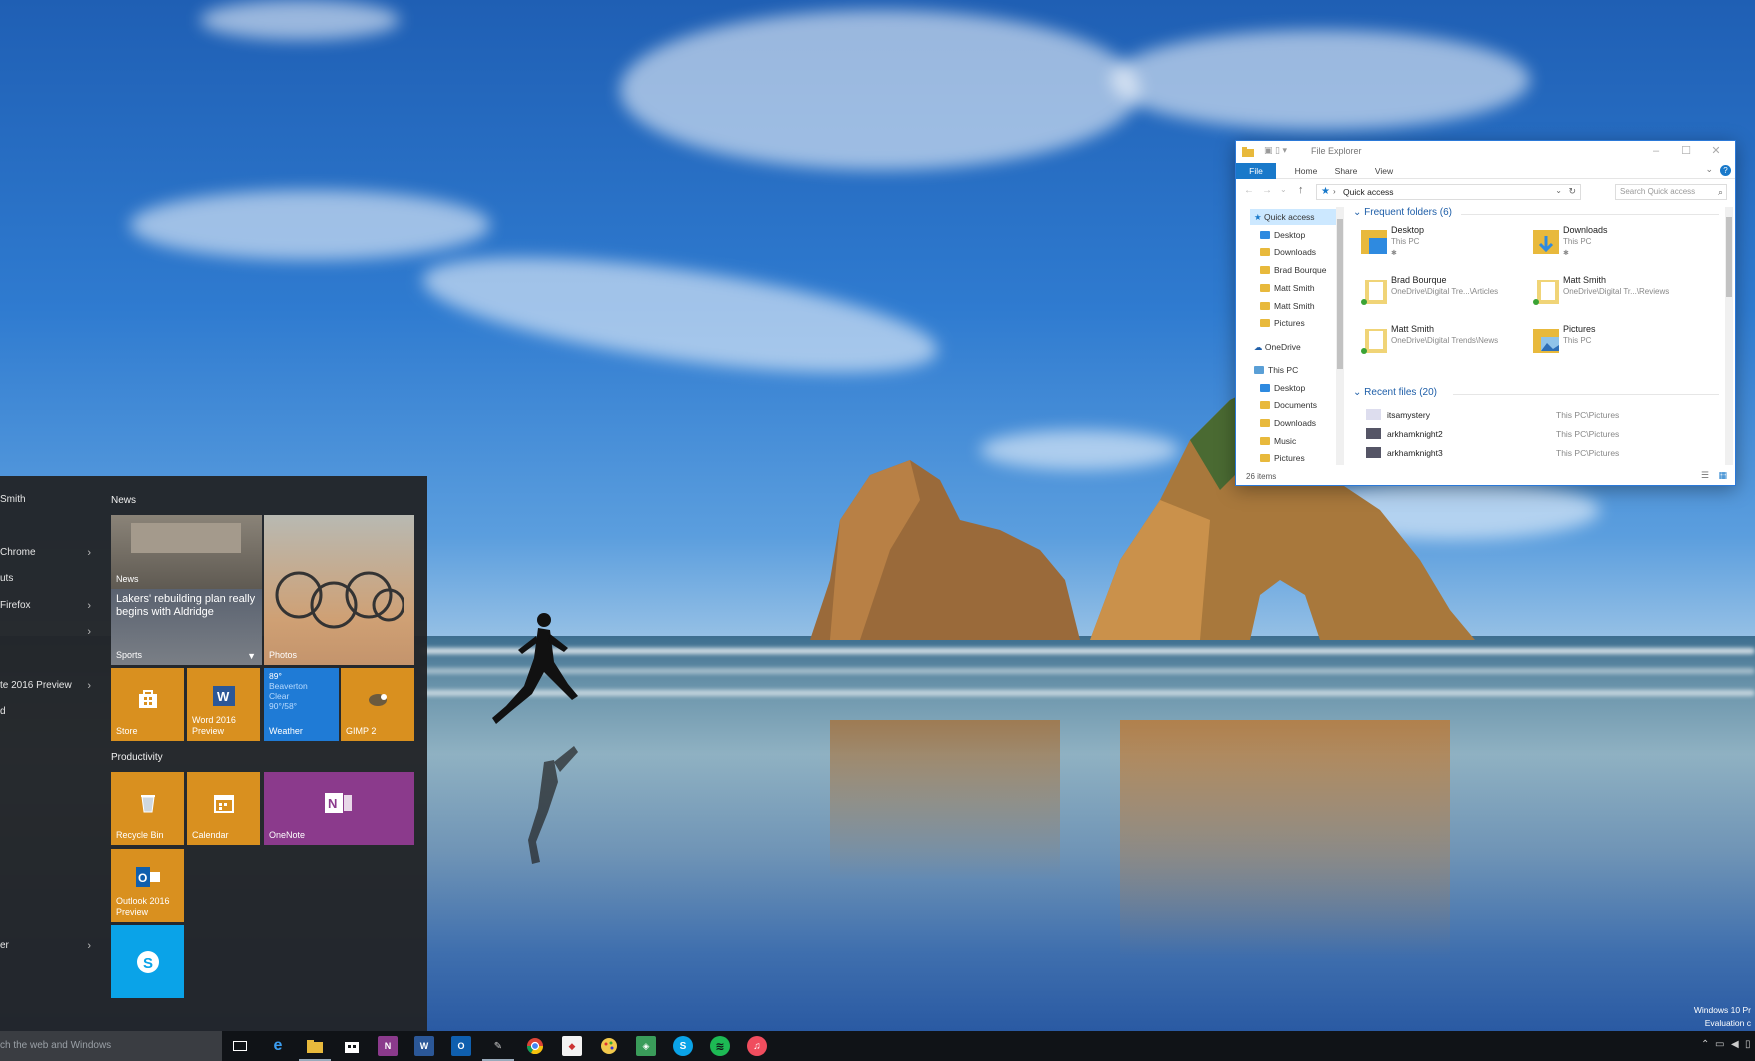 This screenshot has height=1061, width=1755. Describe the element at coordinates (377, 704) in the screenshot. I see `tile-gimp: GIMP 2` at that location.